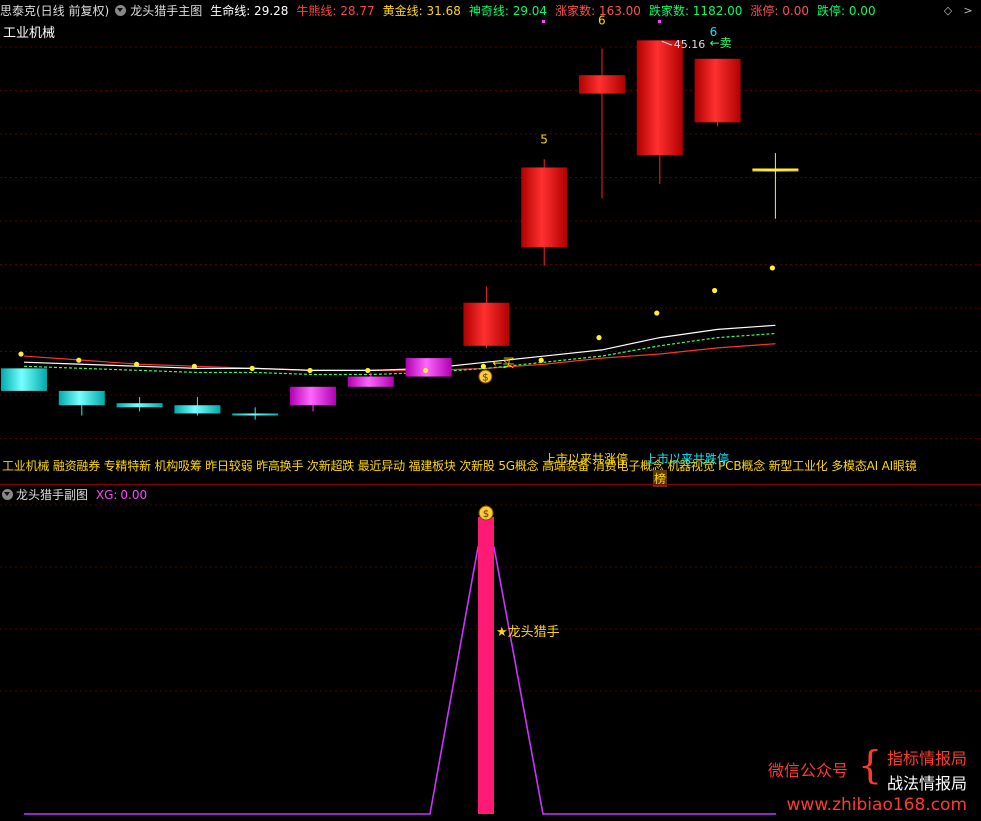  I want to click on limit-down-note: 上市以来共跌停, so click(687, 459).